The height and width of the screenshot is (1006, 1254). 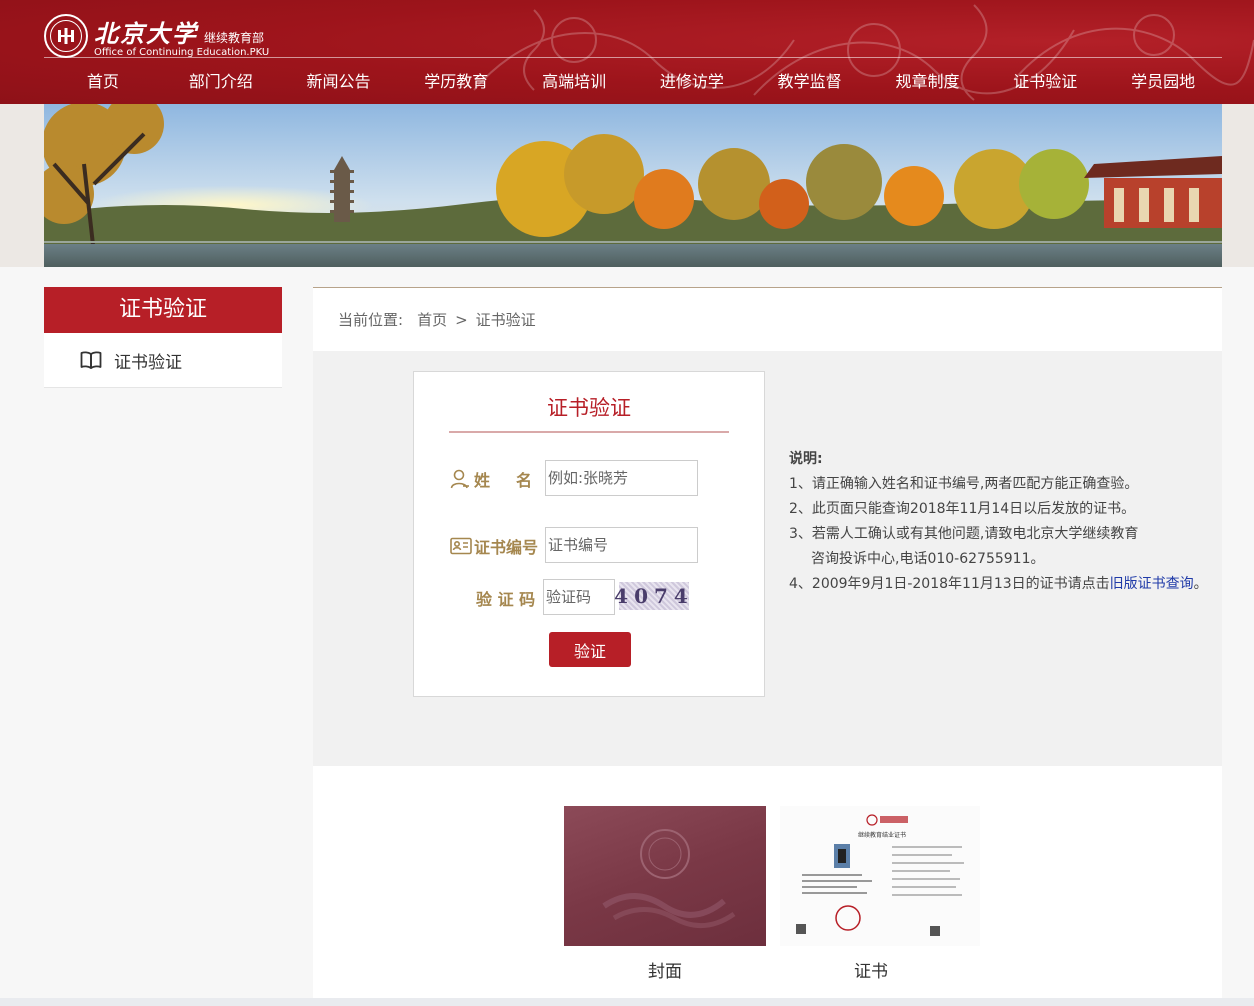 What do you see at coordinates (146, 33) in the screenshot?
I see `logo-title-cn: 北京大学` at bounding box center [146, 33].